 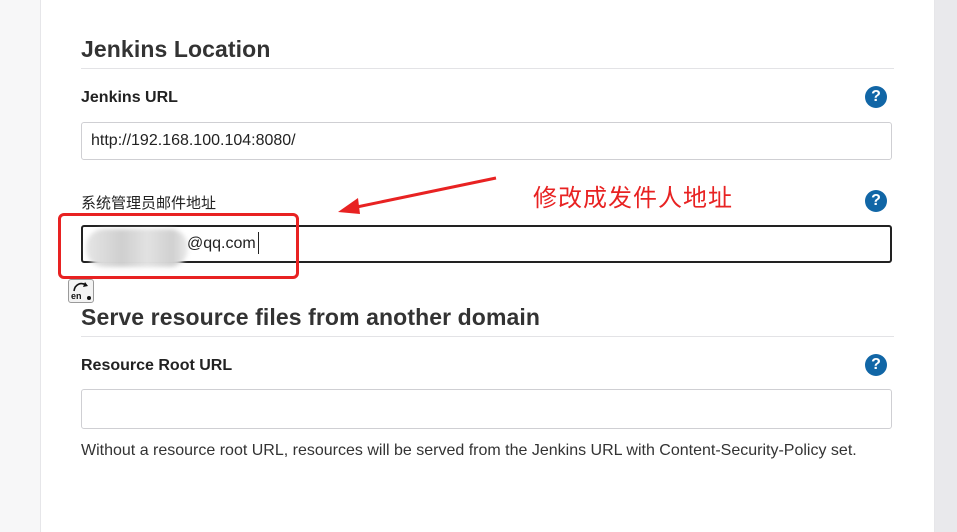 I want to click on resource-root-url-input, so click(x=486, y=409).